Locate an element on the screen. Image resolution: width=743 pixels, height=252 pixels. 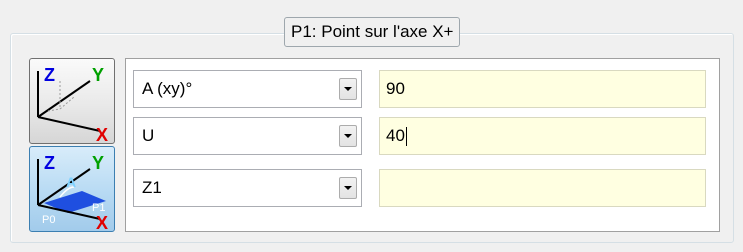
value-field-2: 40 is located at coordinates (542, 136).